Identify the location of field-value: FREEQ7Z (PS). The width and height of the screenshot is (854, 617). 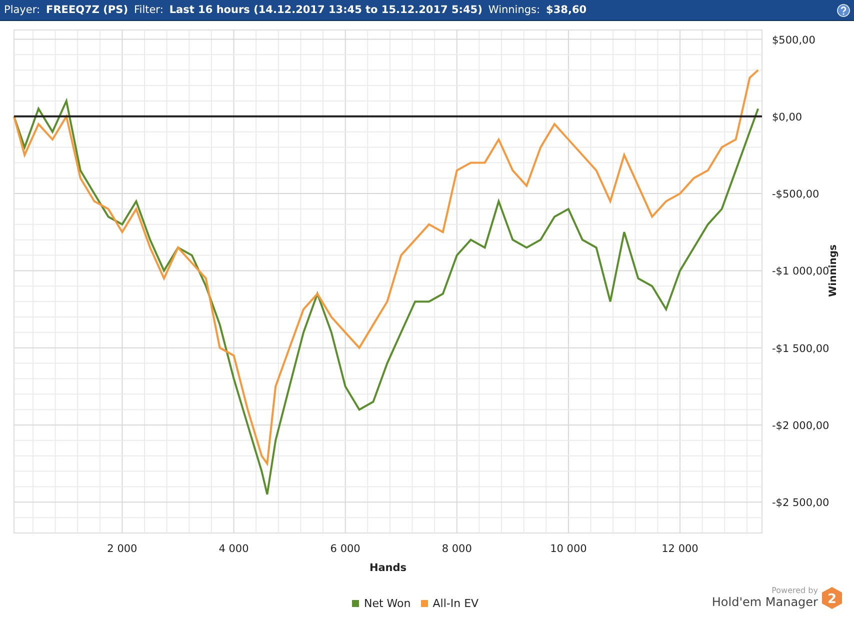
(87, 10).